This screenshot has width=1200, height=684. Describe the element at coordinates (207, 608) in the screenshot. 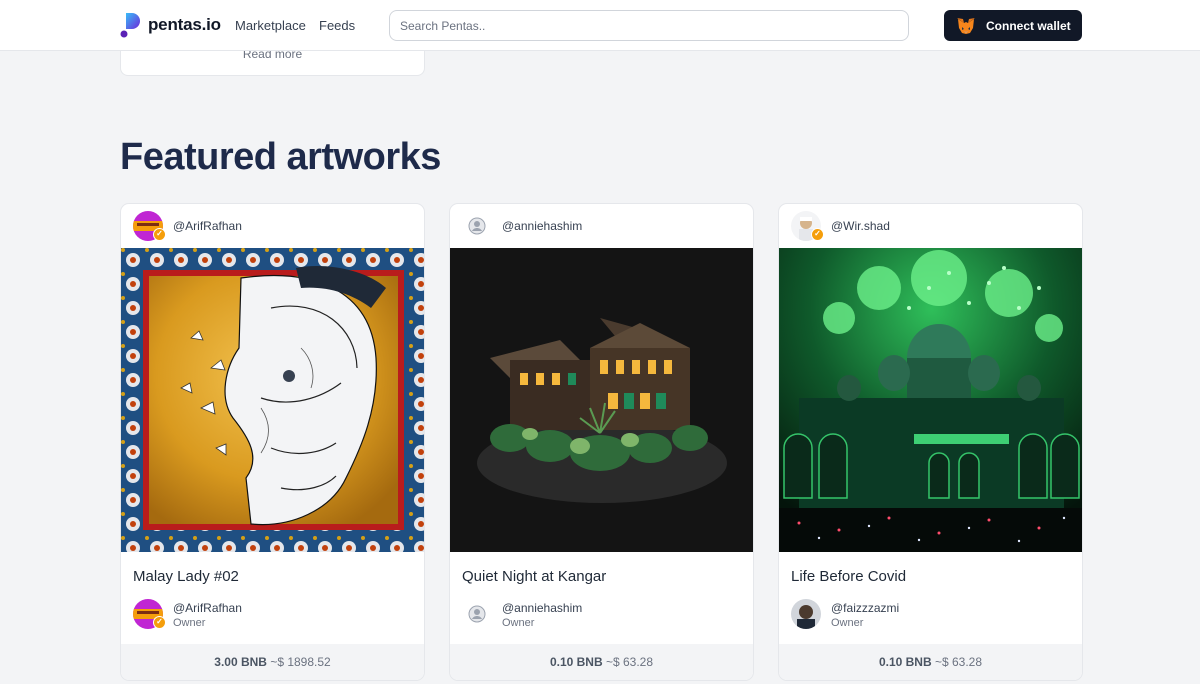

I see `owner-handle: @ArifRafhan` at that location.